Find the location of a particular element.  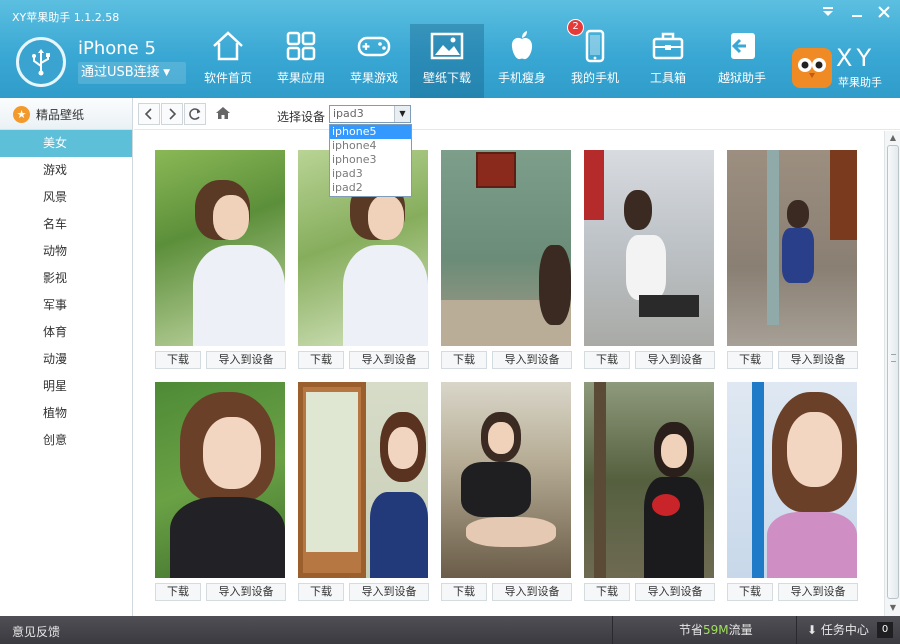

device-select-label: 选择设备 is located at coordinates (301, 117).